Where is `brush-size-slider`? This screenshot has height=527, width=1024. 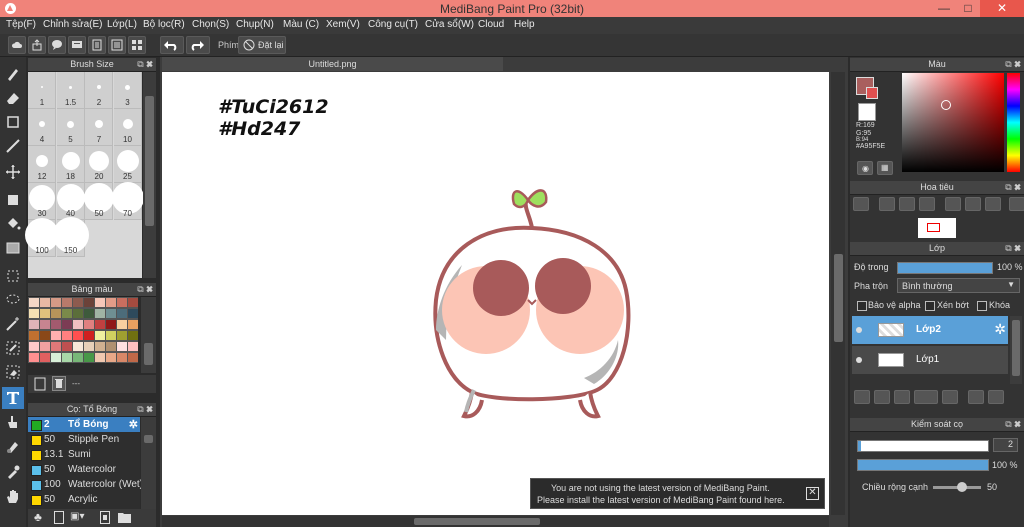
brush-size-slider is located at coordinates (923, 446).